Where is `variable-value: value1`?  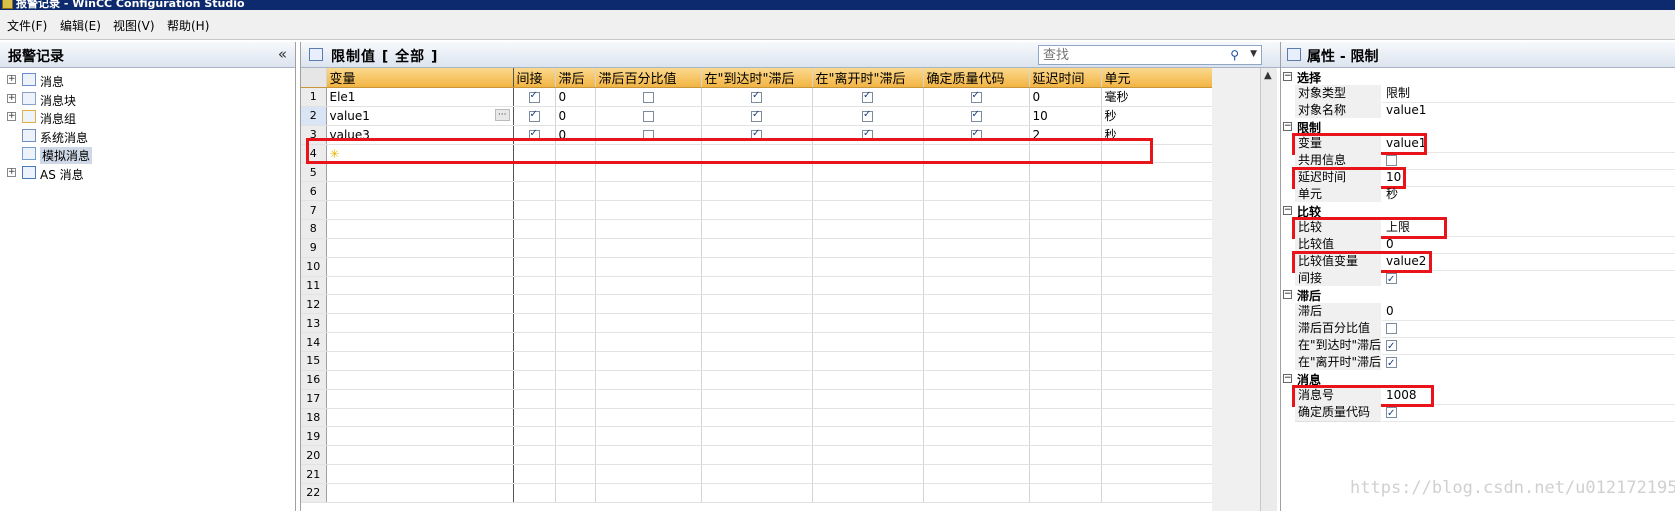
variable-value: value1 is located at coordinates (350, 116).